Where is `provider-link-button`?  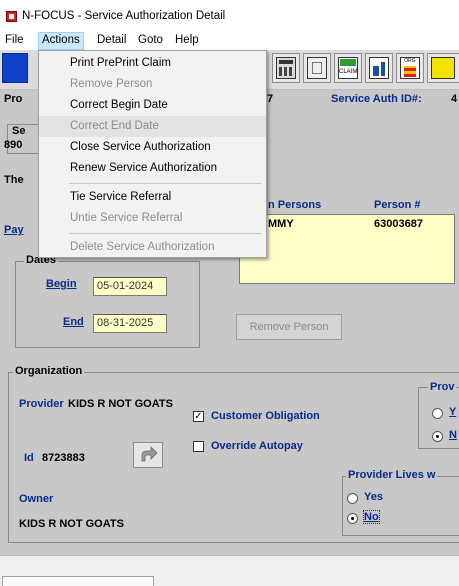 provider-link-button is located at coordinates (148, 455).